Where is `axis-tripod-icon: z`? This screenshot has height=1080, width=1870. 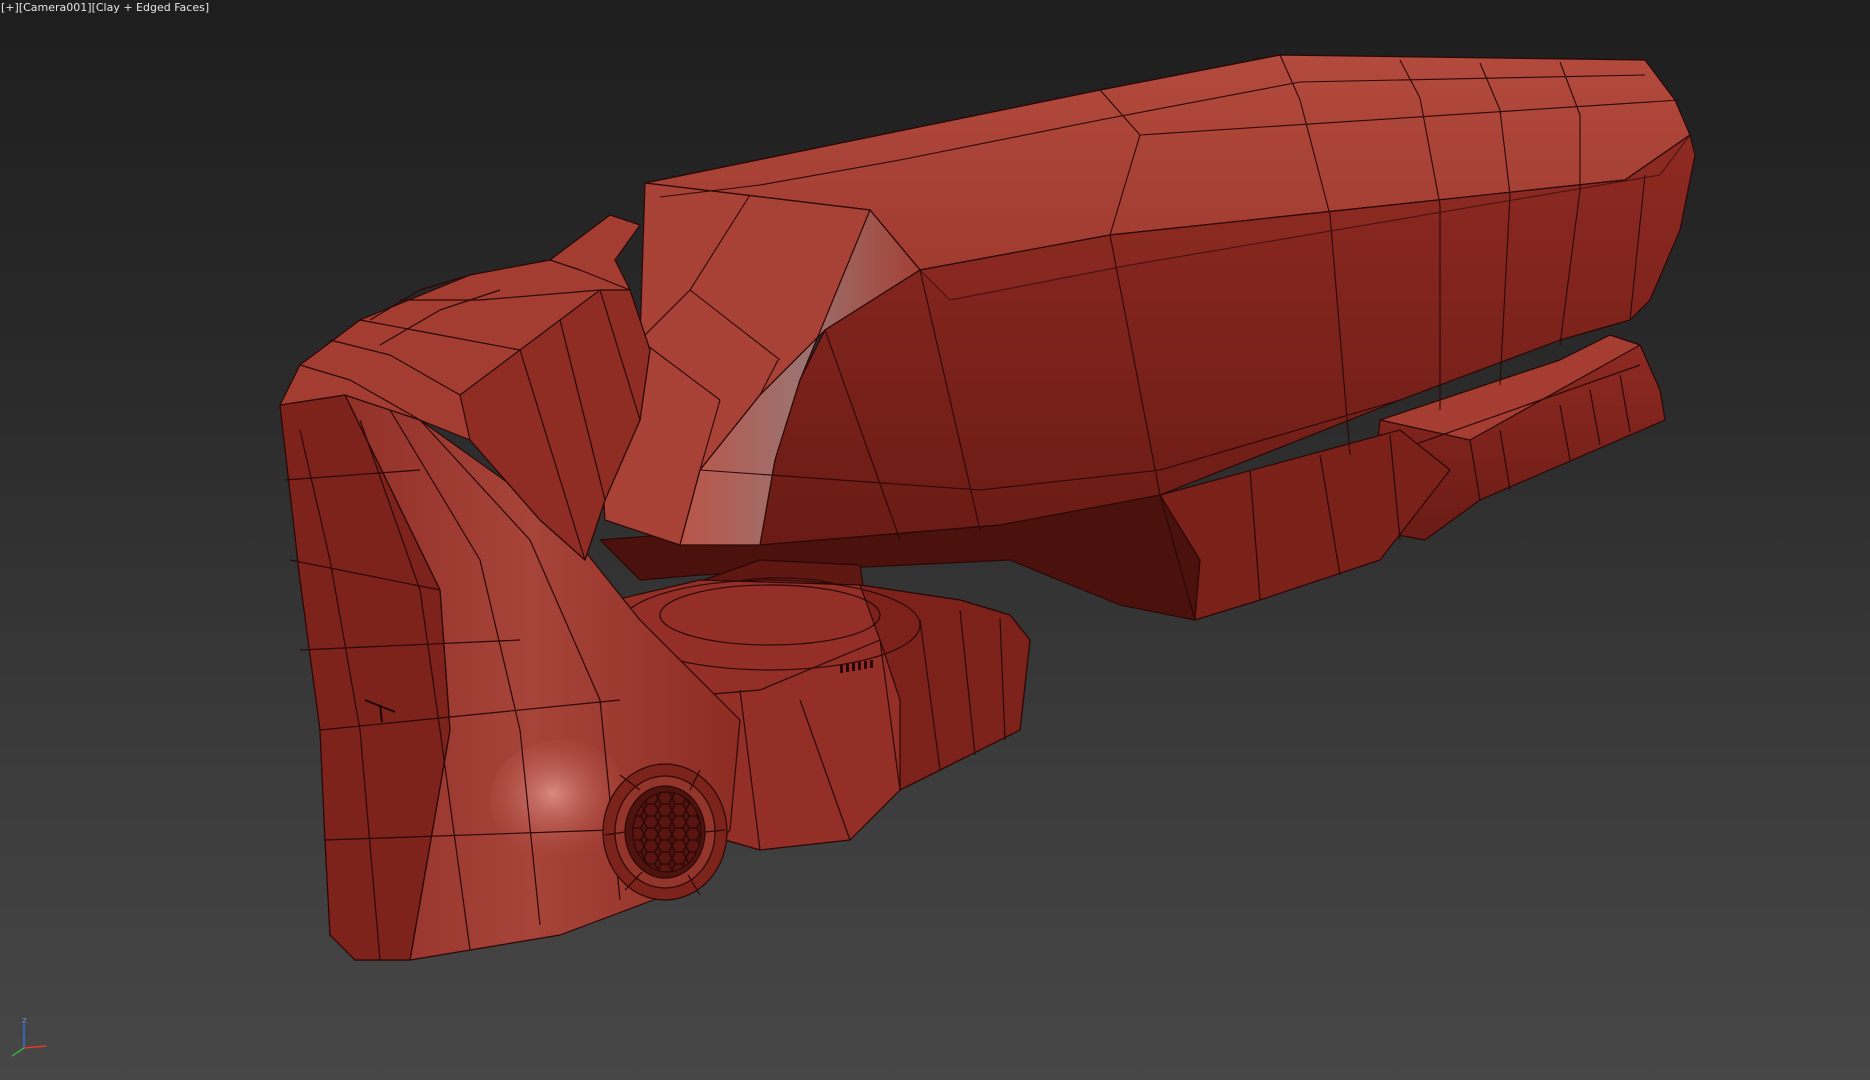
axis-tripod-icon: z is located at coordinates (29, 1036).